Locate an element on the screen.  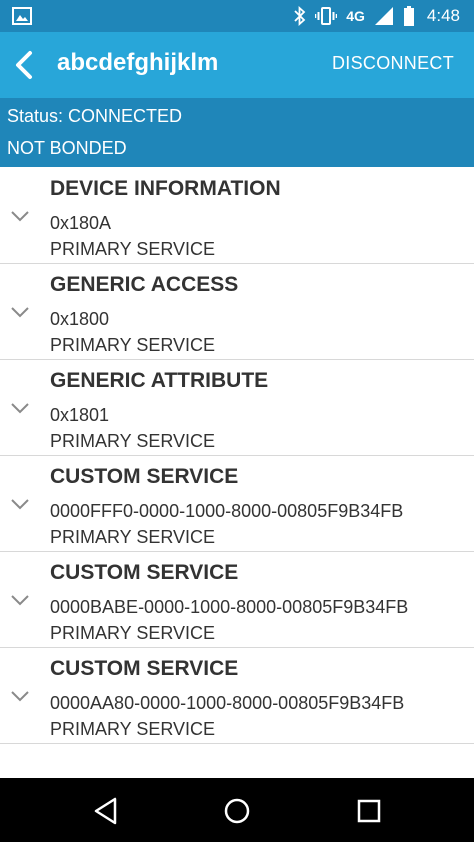
connection-status-text: Status: CONNECTED is located at coordinates (95, 116).